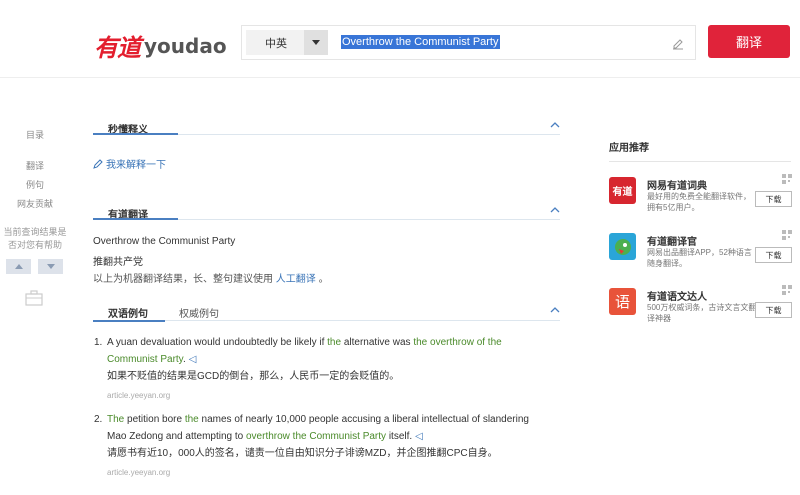  What do you see at coordinates (34, 245) in the screenshot?
I see `feedback-line-2: 否对您有帮助` at bounding box center [34, 245].